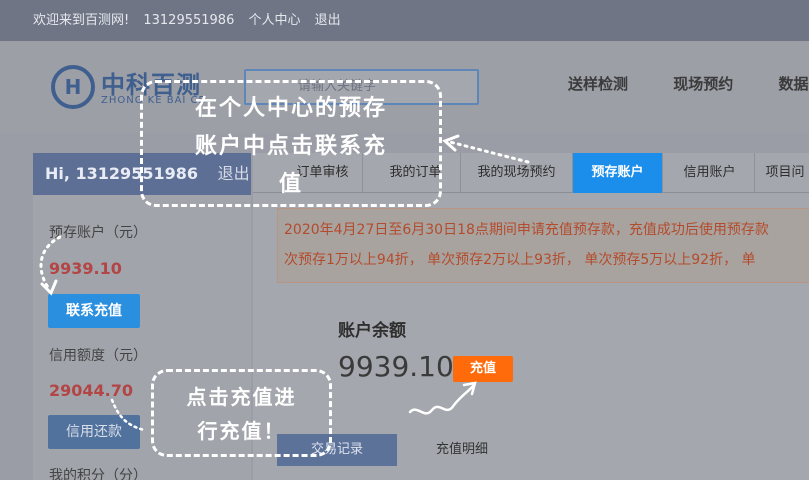  I want to click on callout-line: 点击充值进, so click(241, 397).